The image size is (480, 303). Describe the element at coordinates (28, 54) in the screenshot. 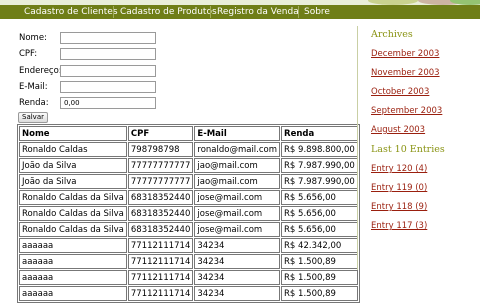

I see `cpf-label: CPF:` at that location.